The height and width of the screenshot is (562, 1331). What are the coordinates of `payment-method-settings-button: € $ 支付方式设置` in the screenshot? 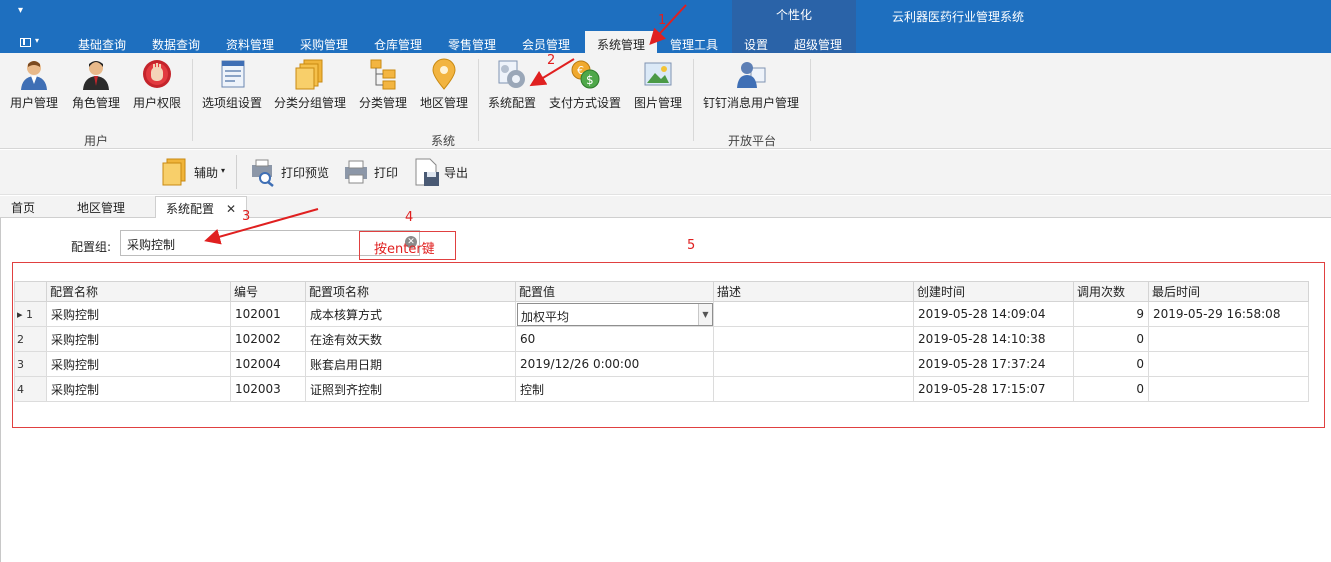 It's located at (585, 84).